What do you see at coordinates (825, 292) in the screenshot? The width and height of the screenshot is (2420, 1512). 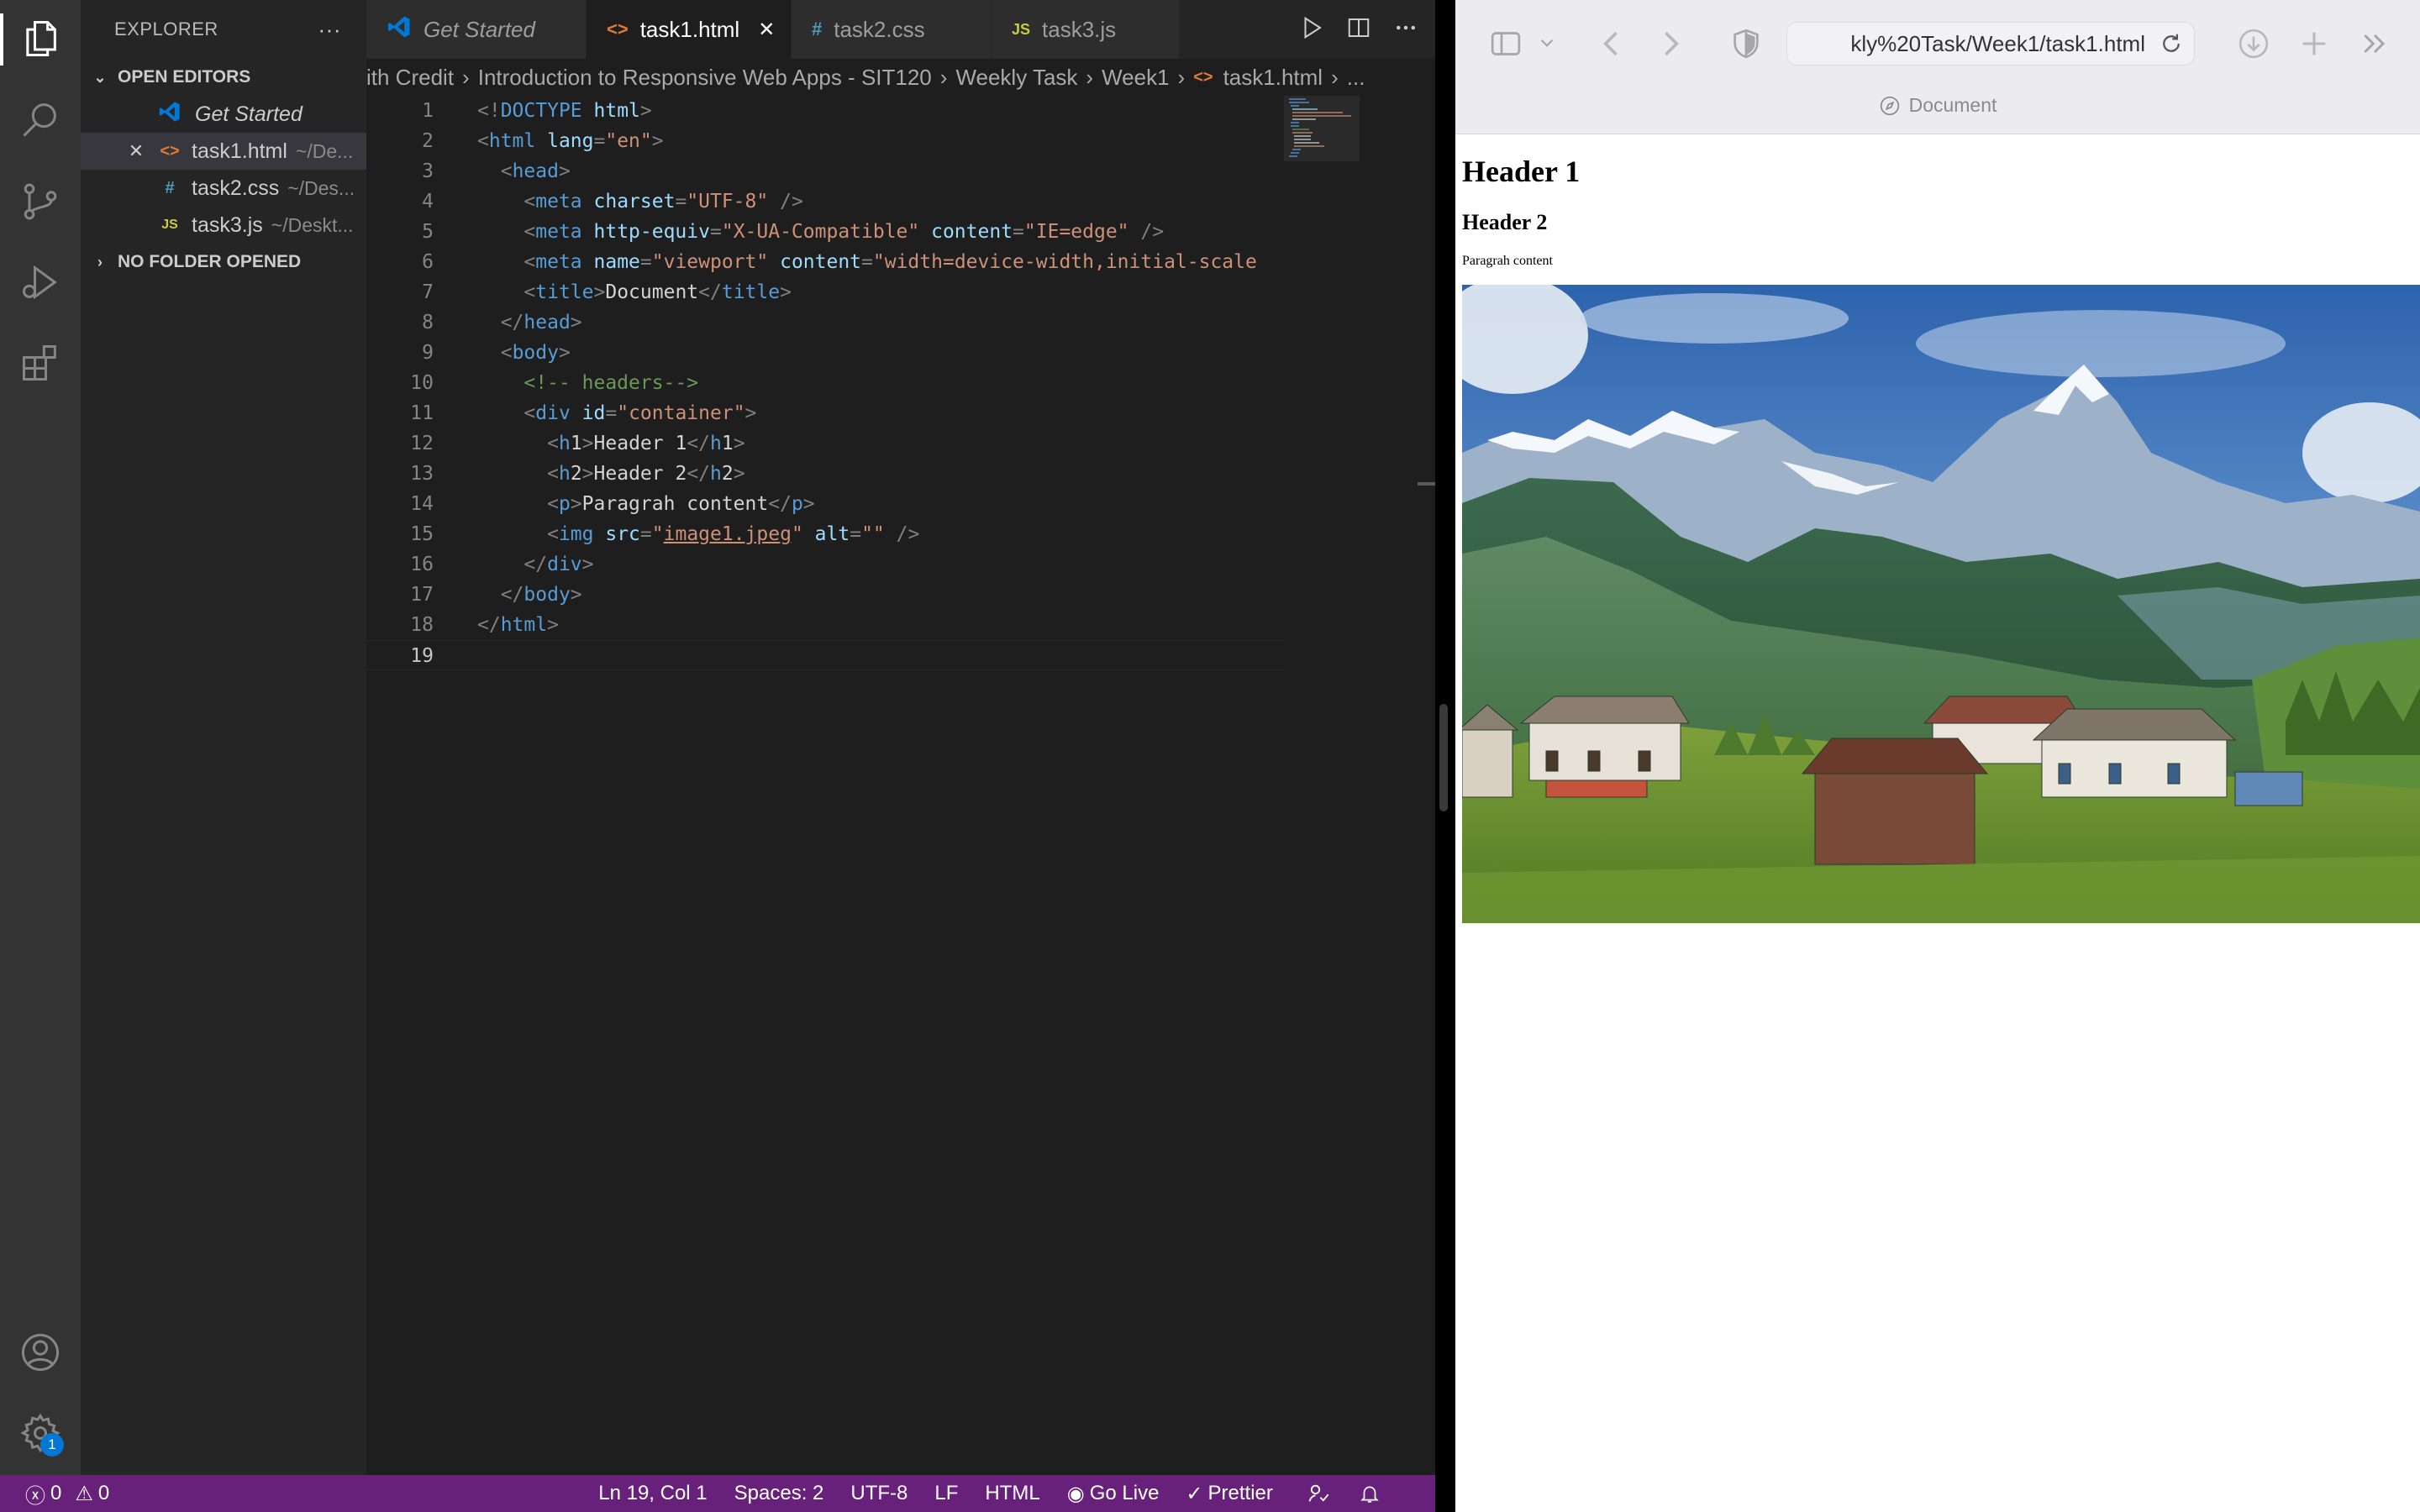 I see `code-line: 7 <title>Document</title>` at bounding box center [825, 292].